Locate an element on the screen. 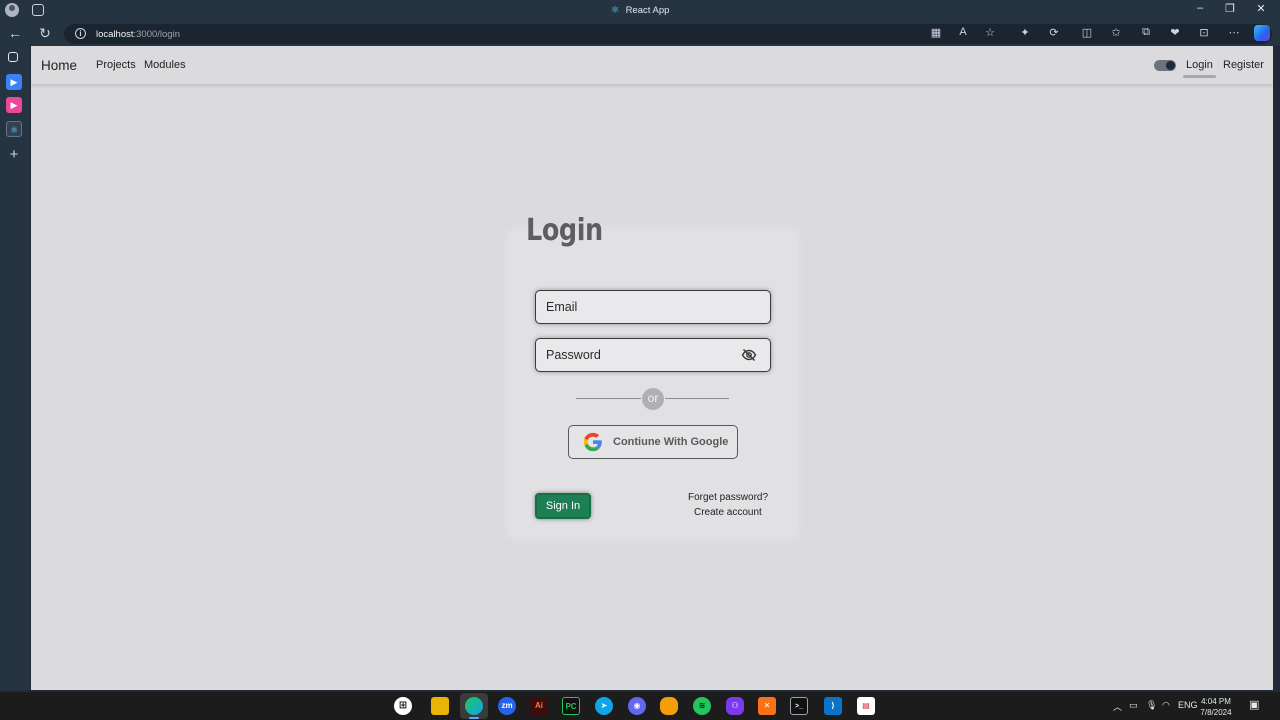 This screenshot has width=1280, height=720. pdf-reader-icon: ▤ is located at coordinates (866, 706).